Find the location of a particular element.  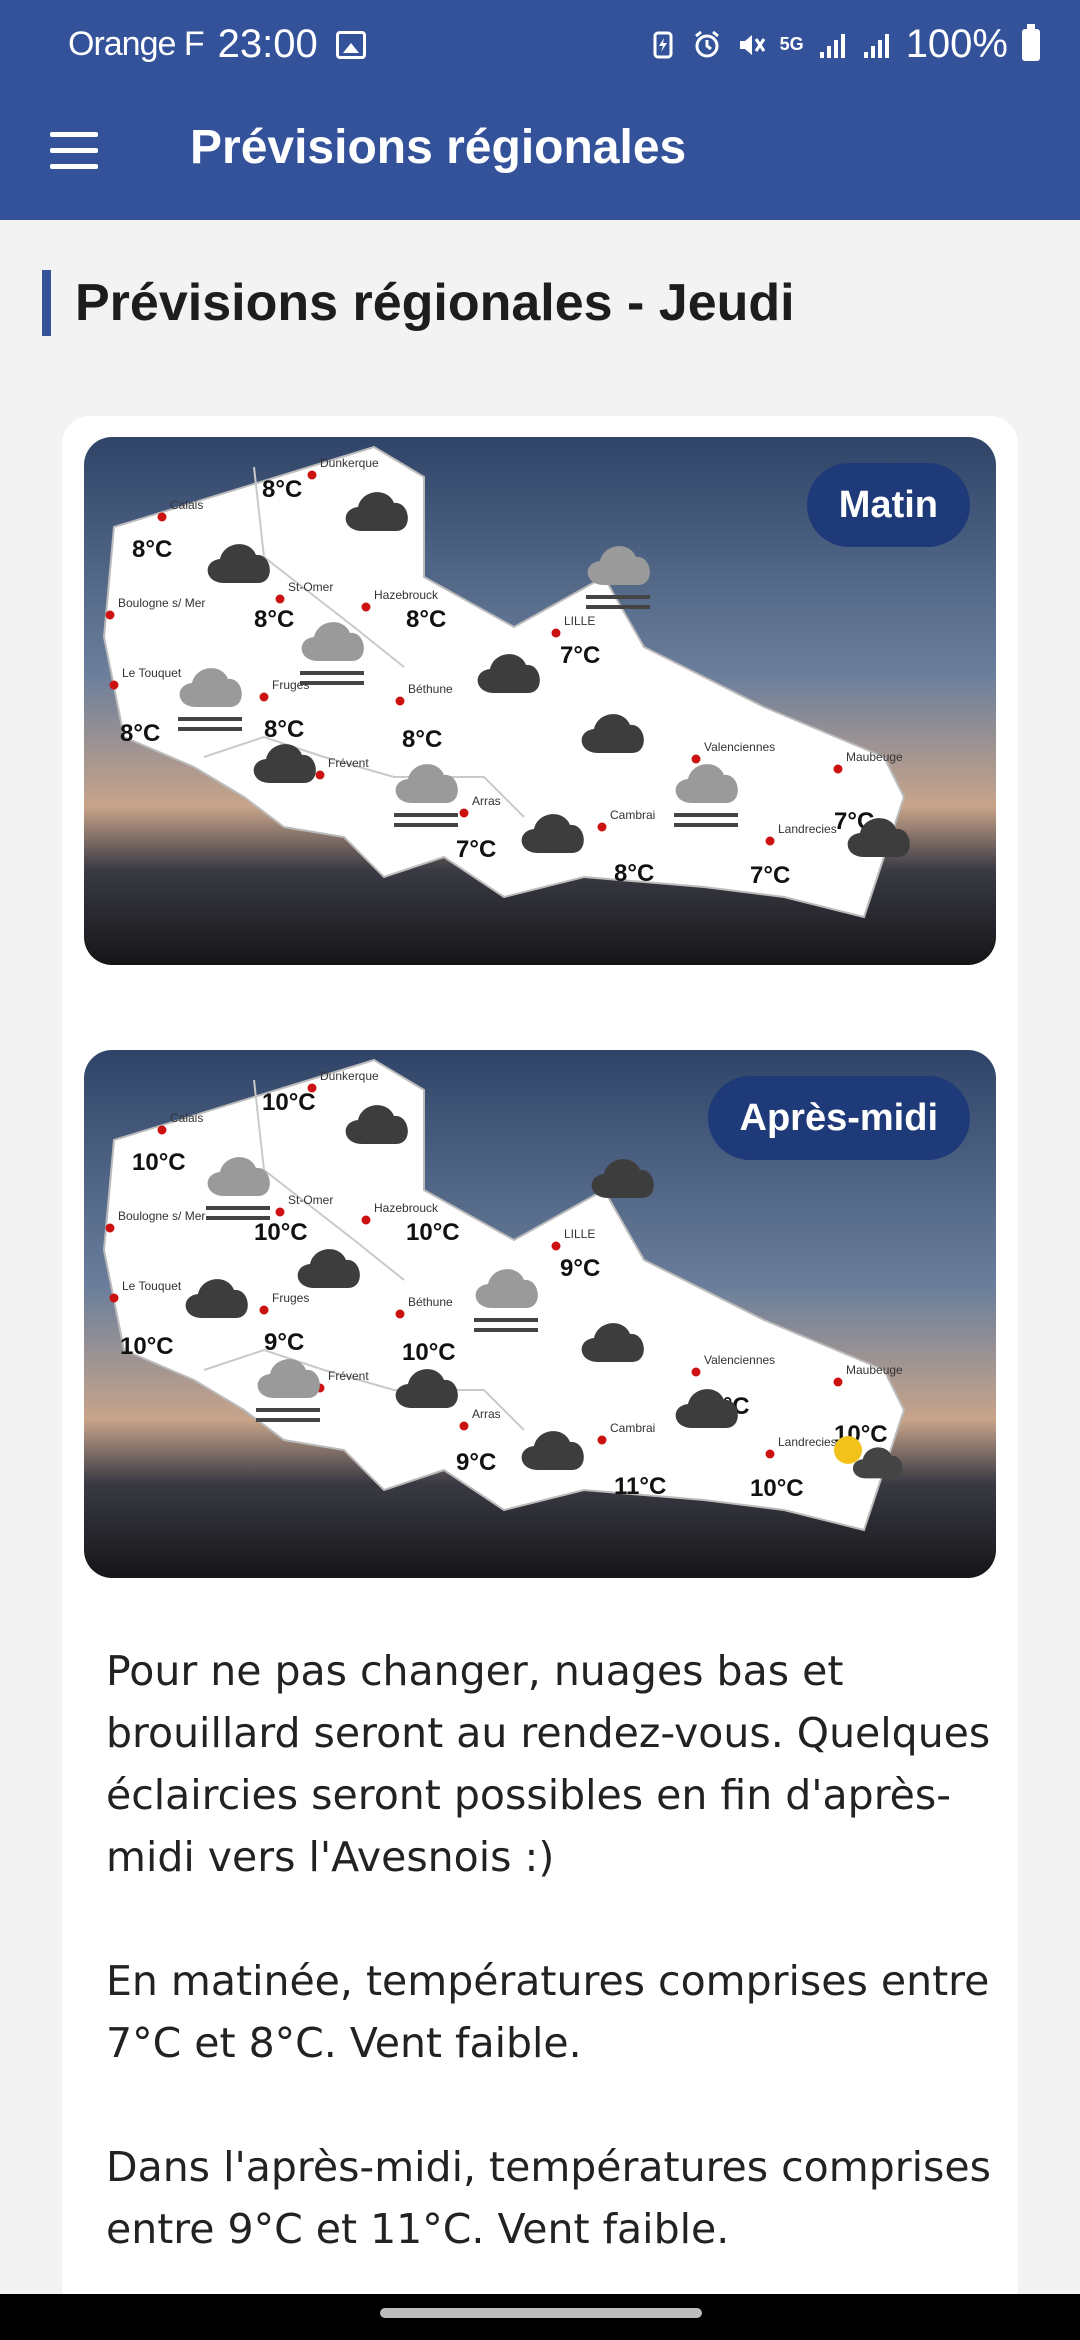

clock: 23:00 is located at coordinates (267, 44).